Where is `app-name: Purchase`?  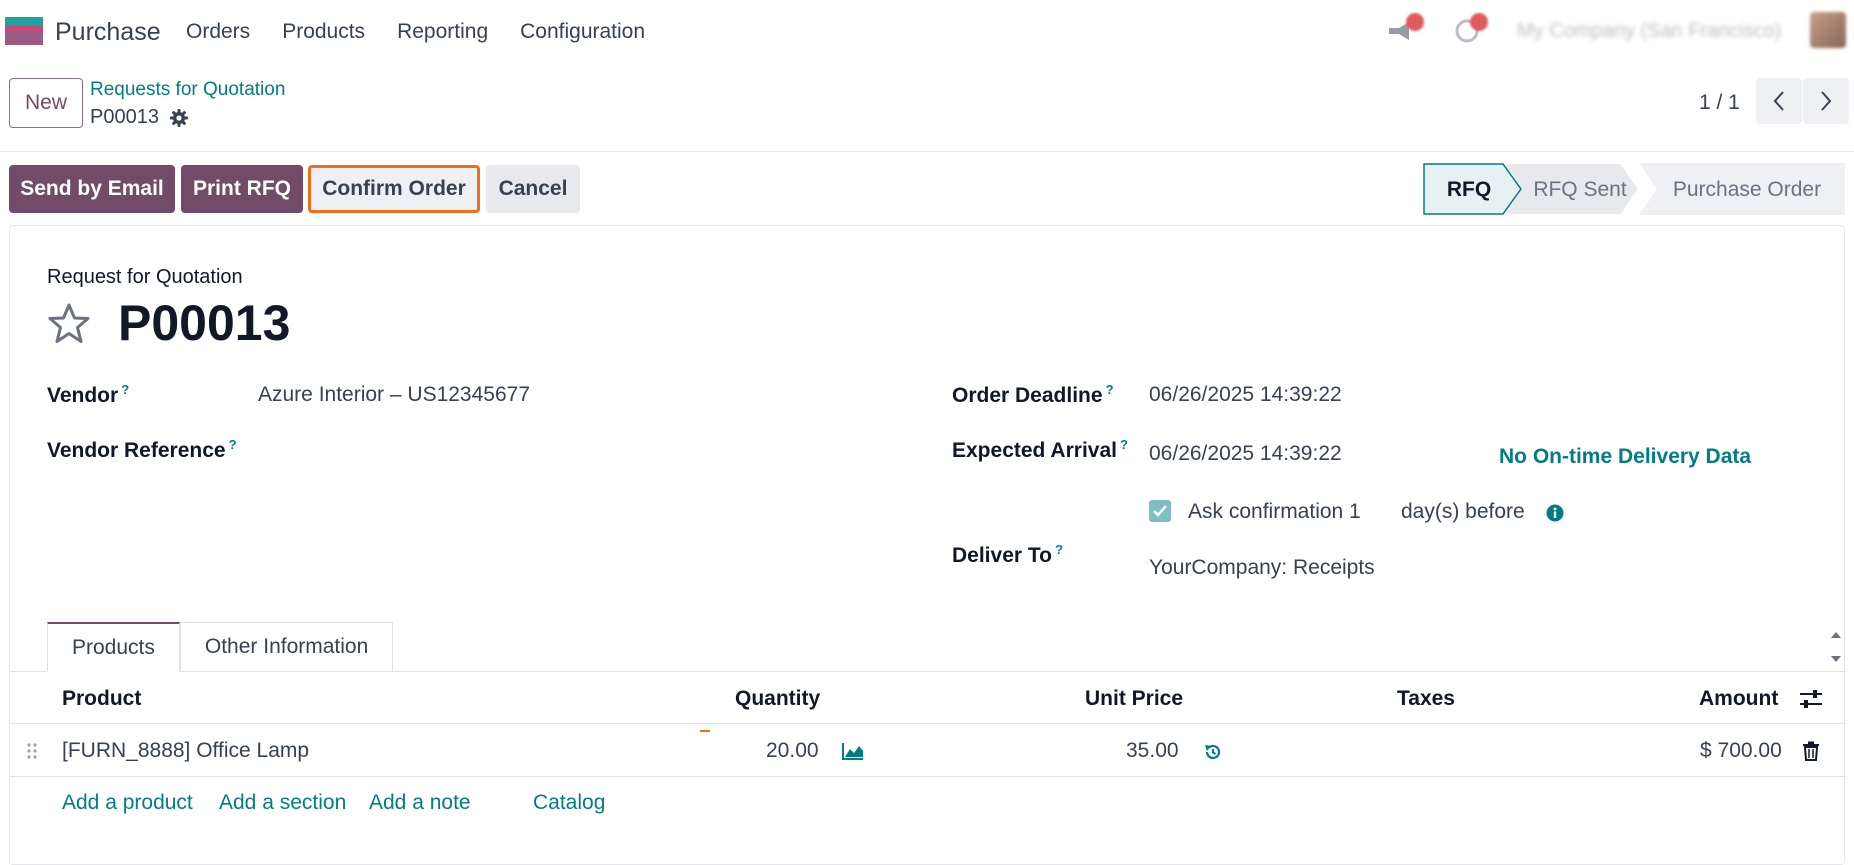 app-name: Purchase is located at coordinates (108, 32).